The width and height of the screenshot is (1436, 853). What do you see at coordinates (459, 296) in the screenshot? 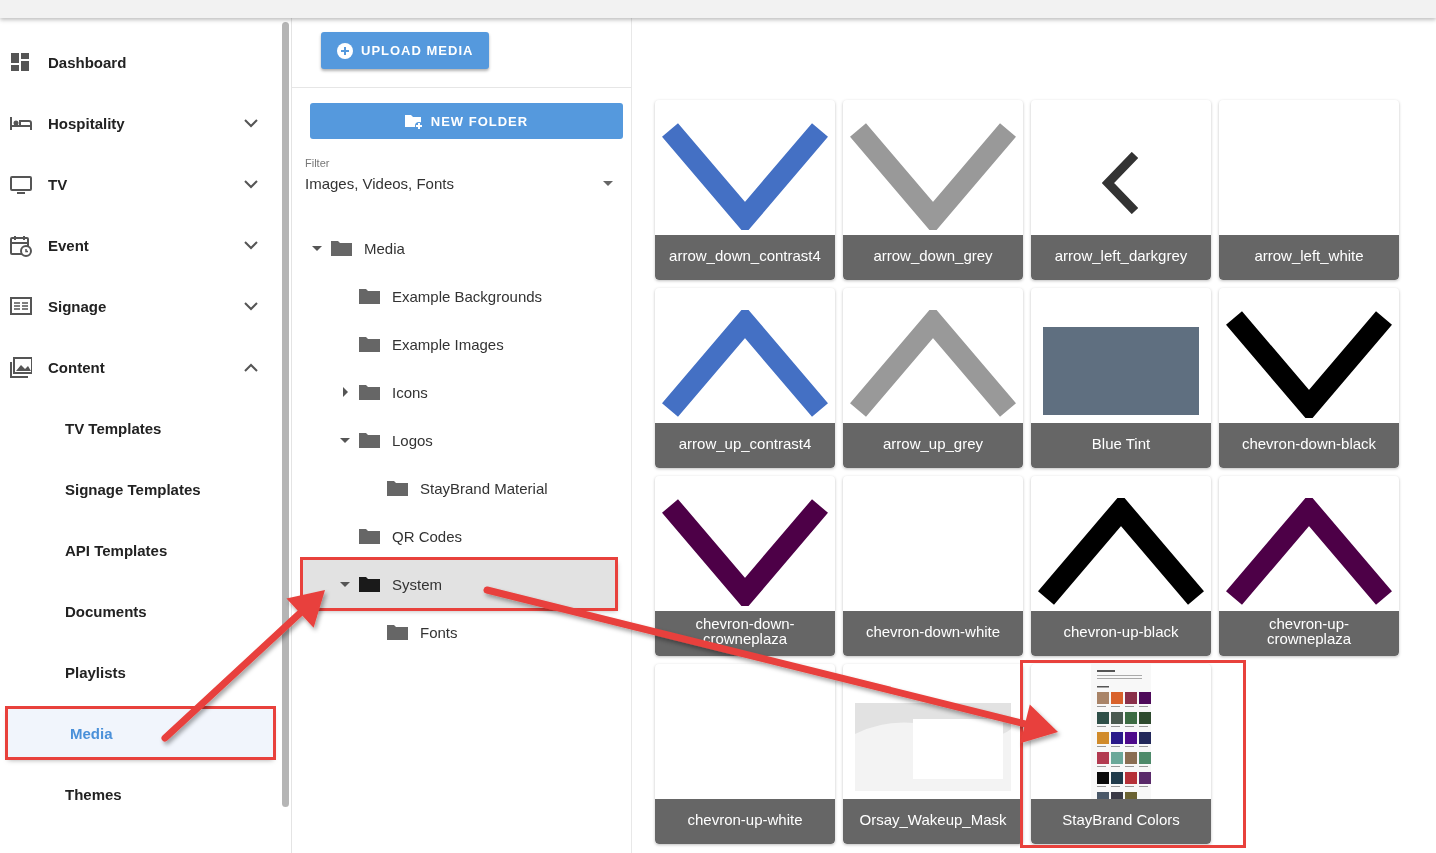
I see `folder-tree-item: Example Backgrounds` at bounding box center [459, 296].